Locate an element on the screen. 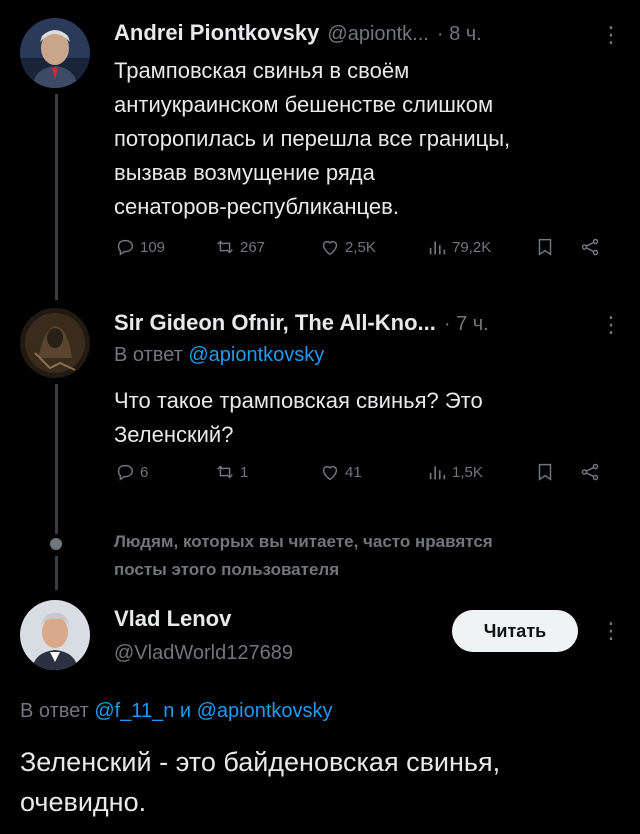  text-line: Что такое трамповская свинья? Это is located at coordinates (298, 400).